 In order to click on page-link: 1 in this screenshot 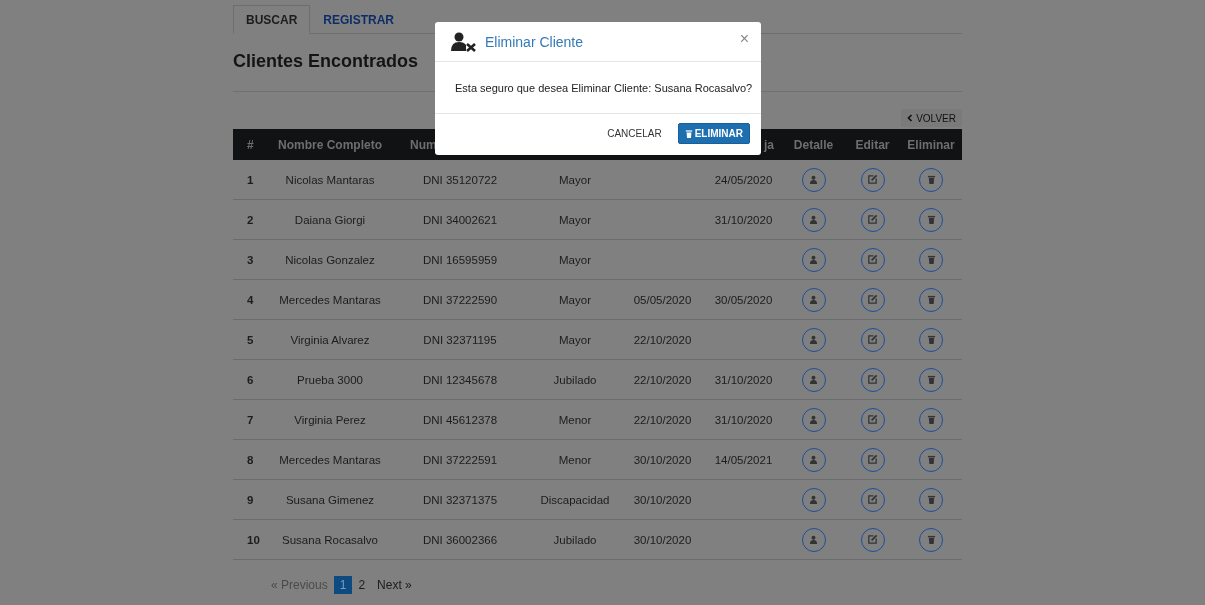, I will do `click(343, 585)`.